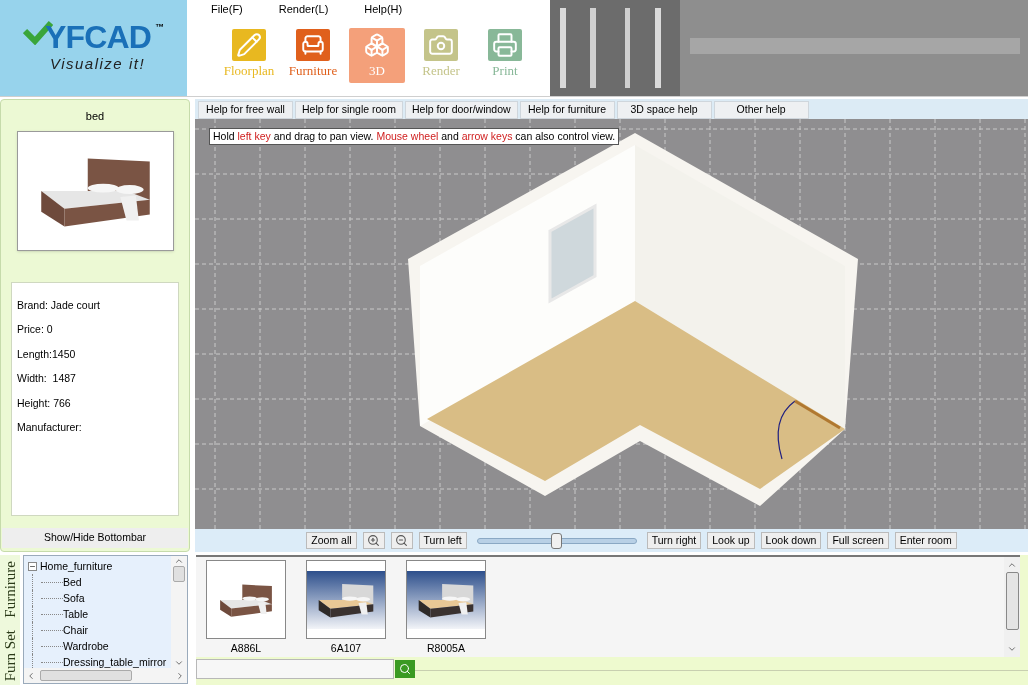 Image resolution: width=1028 pixels, height=685 pixels. What do you see at coordinates (446, 649) in the screenshot?
I see `product-code: R8005A` at bounding box center [446, 649].